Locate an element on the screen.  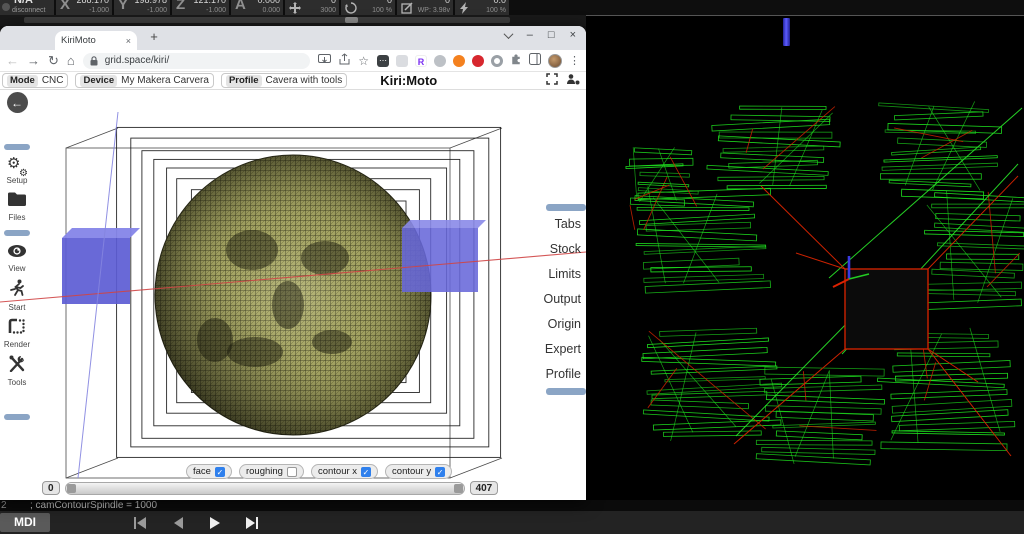
extension-red-icon is located at coordinates (478, 60).